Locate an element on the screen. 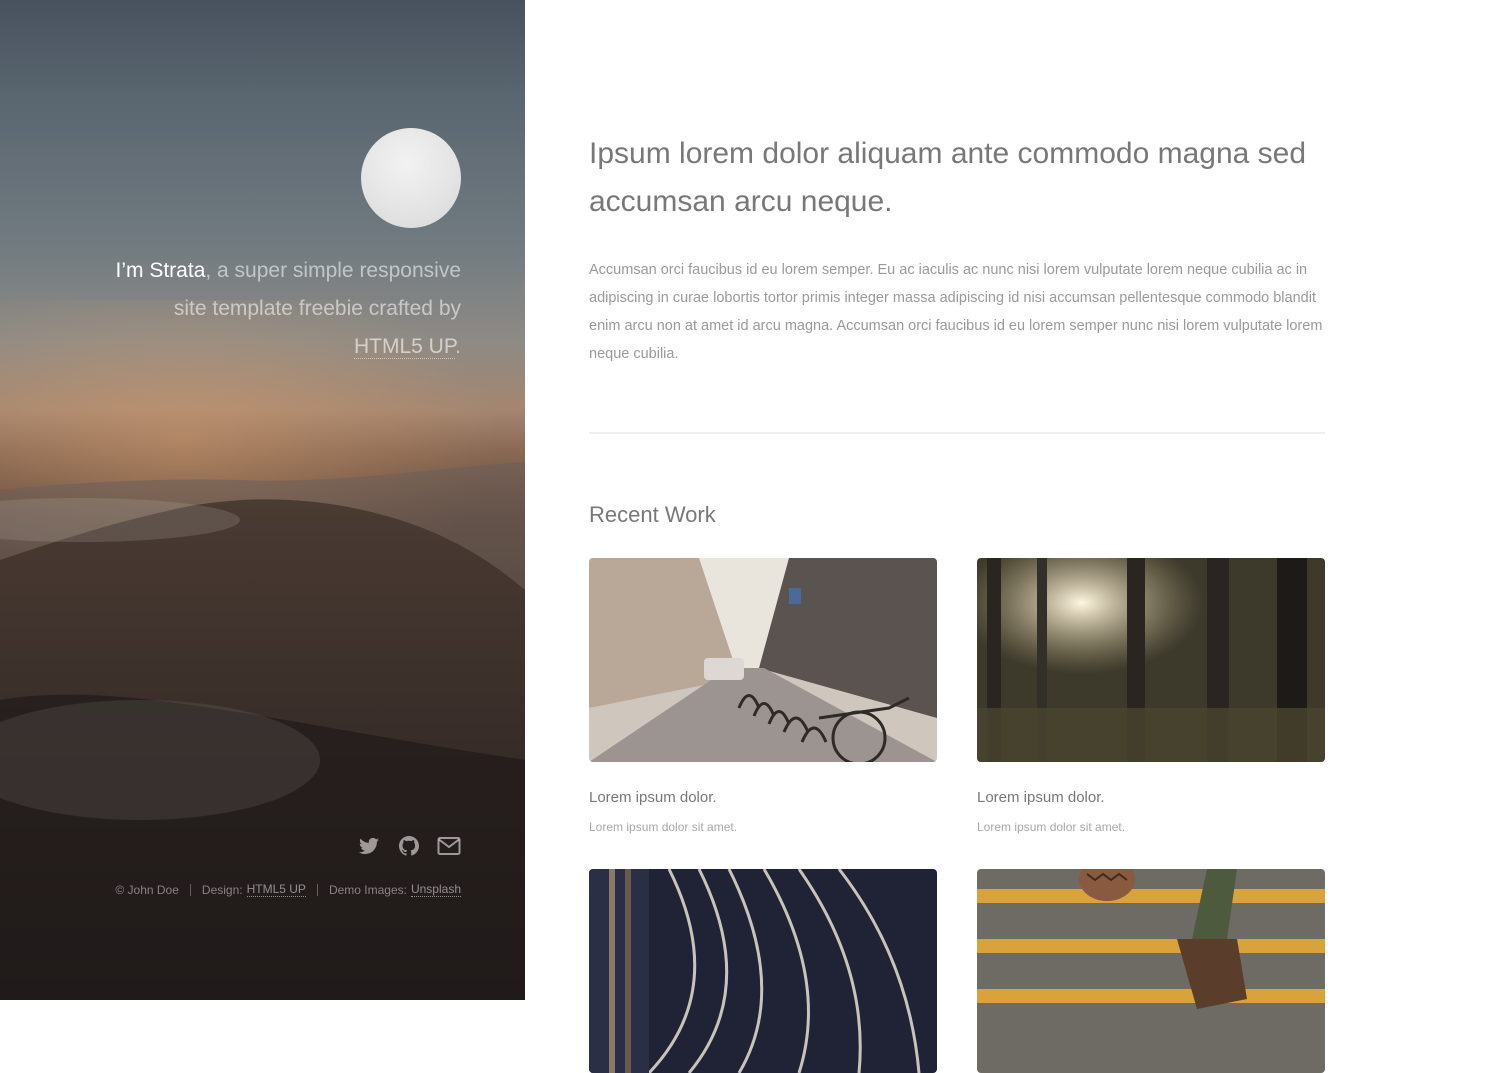 This screenshot has width=1500, height=1073. copyright-owner: © John Doe is located at coordinates (147, 889).